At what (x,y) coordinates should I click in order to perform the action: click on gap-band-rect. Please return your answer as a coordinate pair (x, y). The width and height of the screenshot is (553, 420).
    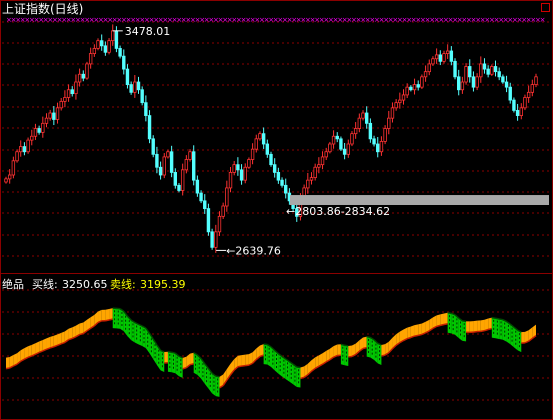
    Looking at the image, I should click on (419, 200).